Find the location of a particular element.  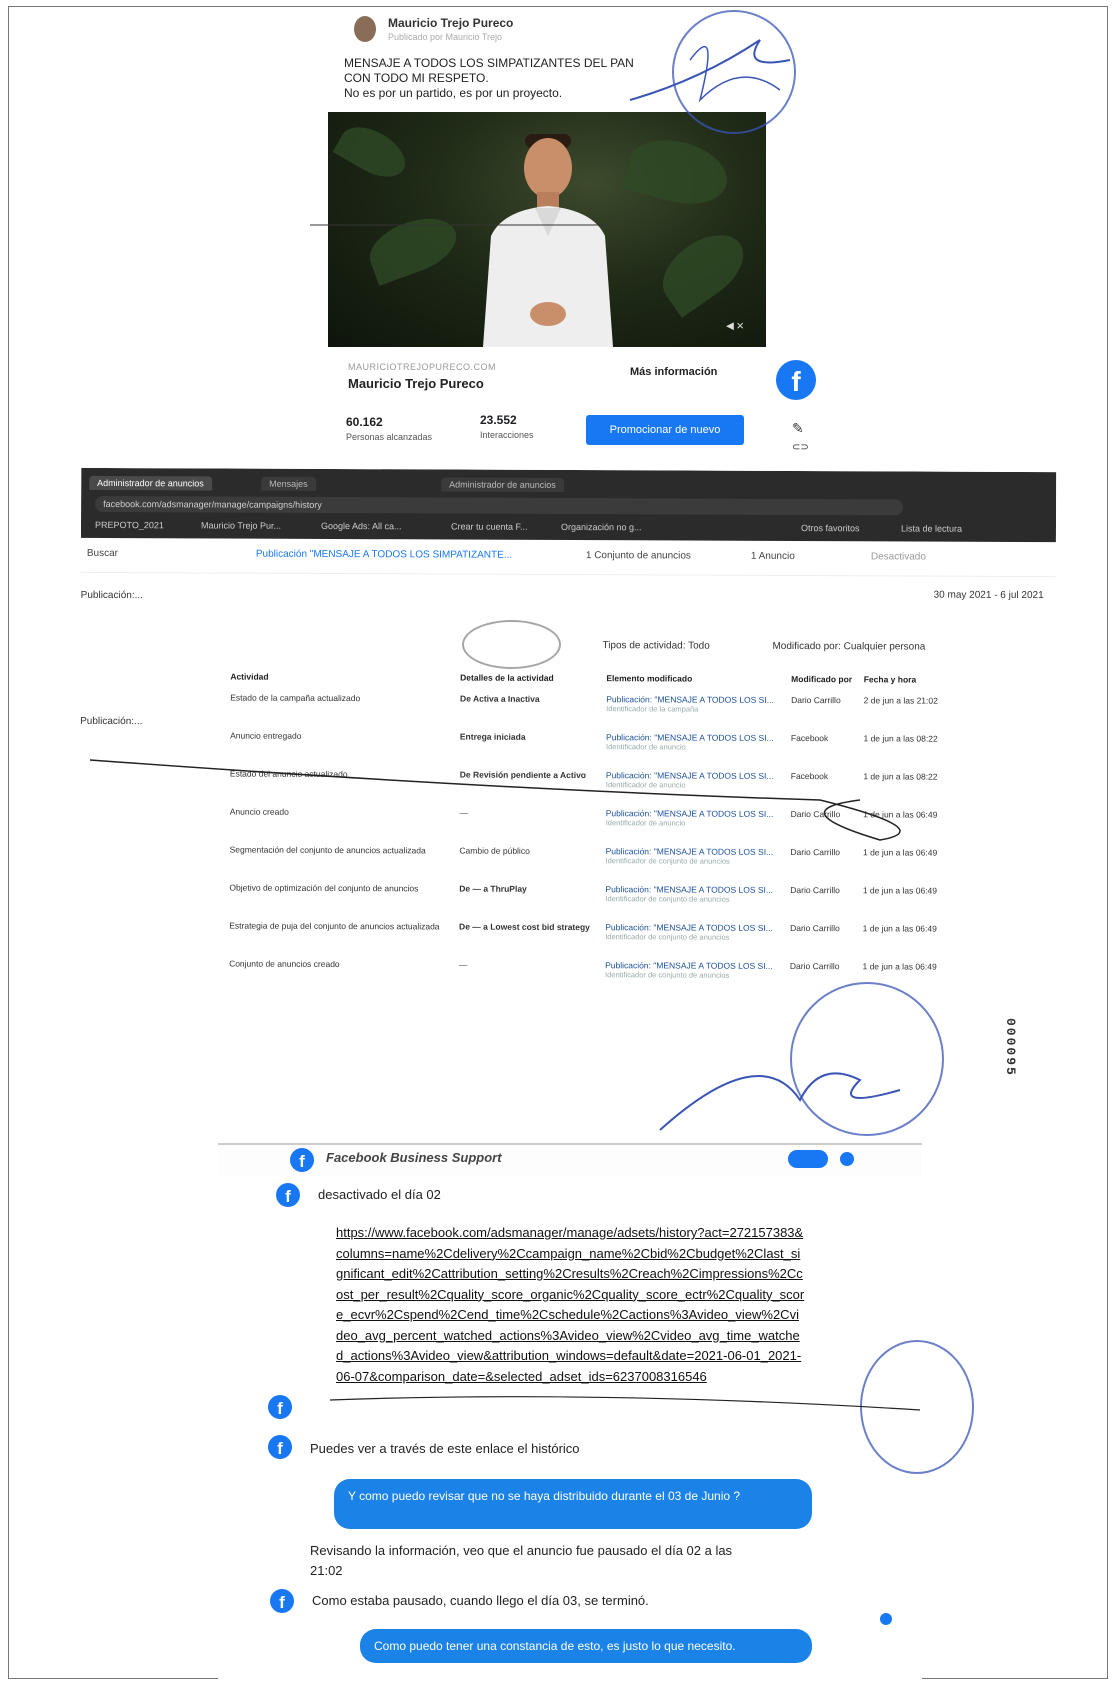

official-seal-stamp is located at coordinates (867, 1059).